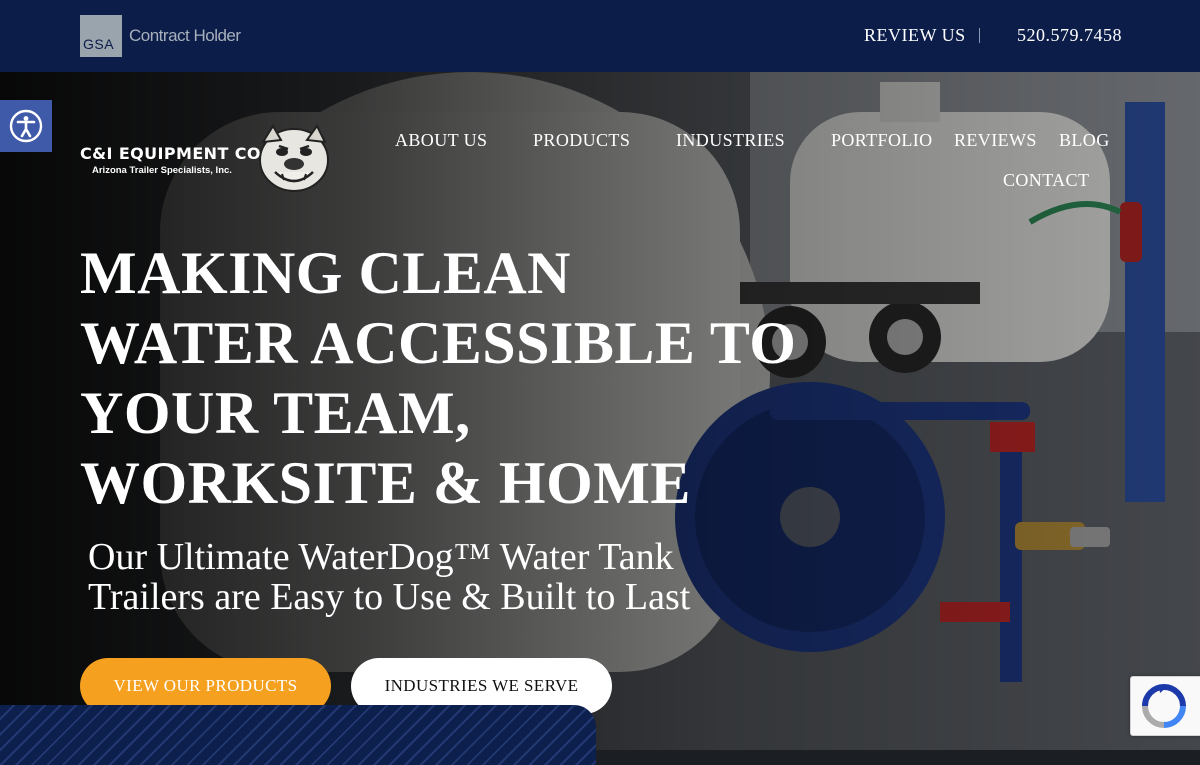  Describe the element at coordinates (915, 35) in the screenshot. I see `review-us-link: REVIEW US` at that location.